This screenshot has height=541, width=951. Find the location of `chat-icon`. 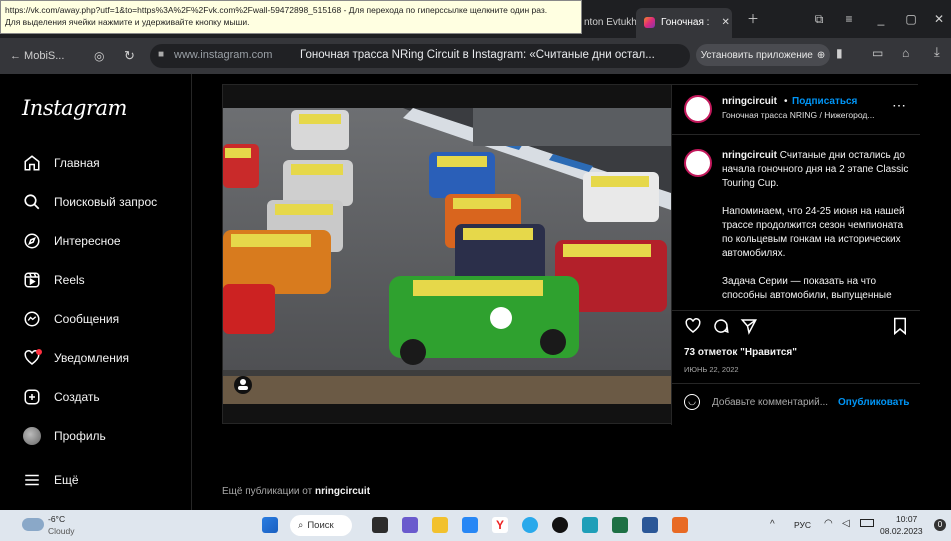

chat-icon is located at coordinates (410, 525).